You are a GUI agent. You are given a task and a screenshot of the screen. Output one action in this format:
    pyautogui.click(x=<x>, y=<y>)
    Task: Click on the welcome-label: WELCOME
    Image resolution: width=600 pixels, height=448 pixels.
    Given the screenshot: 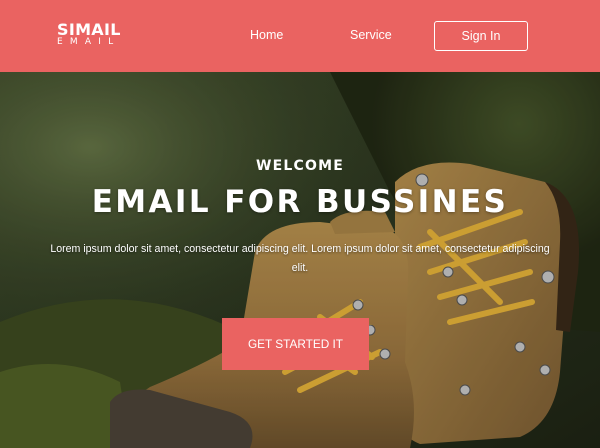 What is the action you would take?
    pyautogui.click(x=300, y=166)
    